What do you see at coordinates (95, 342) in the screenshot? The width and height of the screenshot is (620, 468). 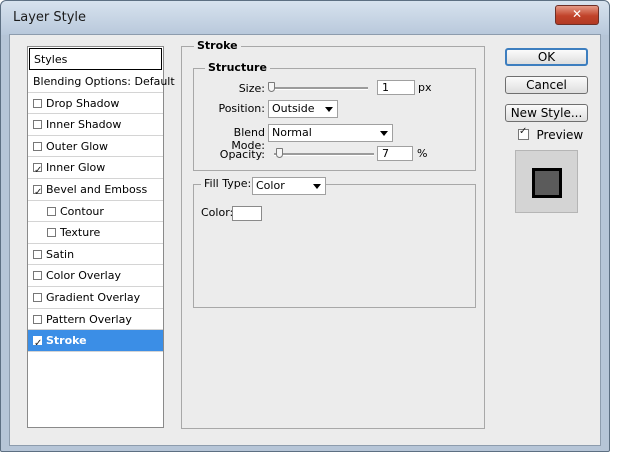 I see `style-item: Stroke` at bounding box center [95, 342].